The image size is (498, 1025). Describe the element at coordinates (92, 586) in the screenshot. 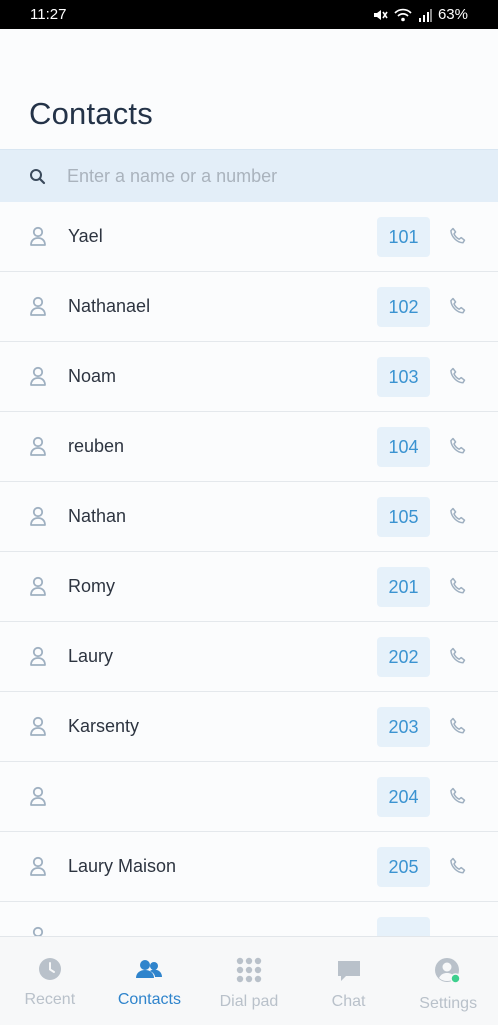

I see `contact-name: Romy` at that location.